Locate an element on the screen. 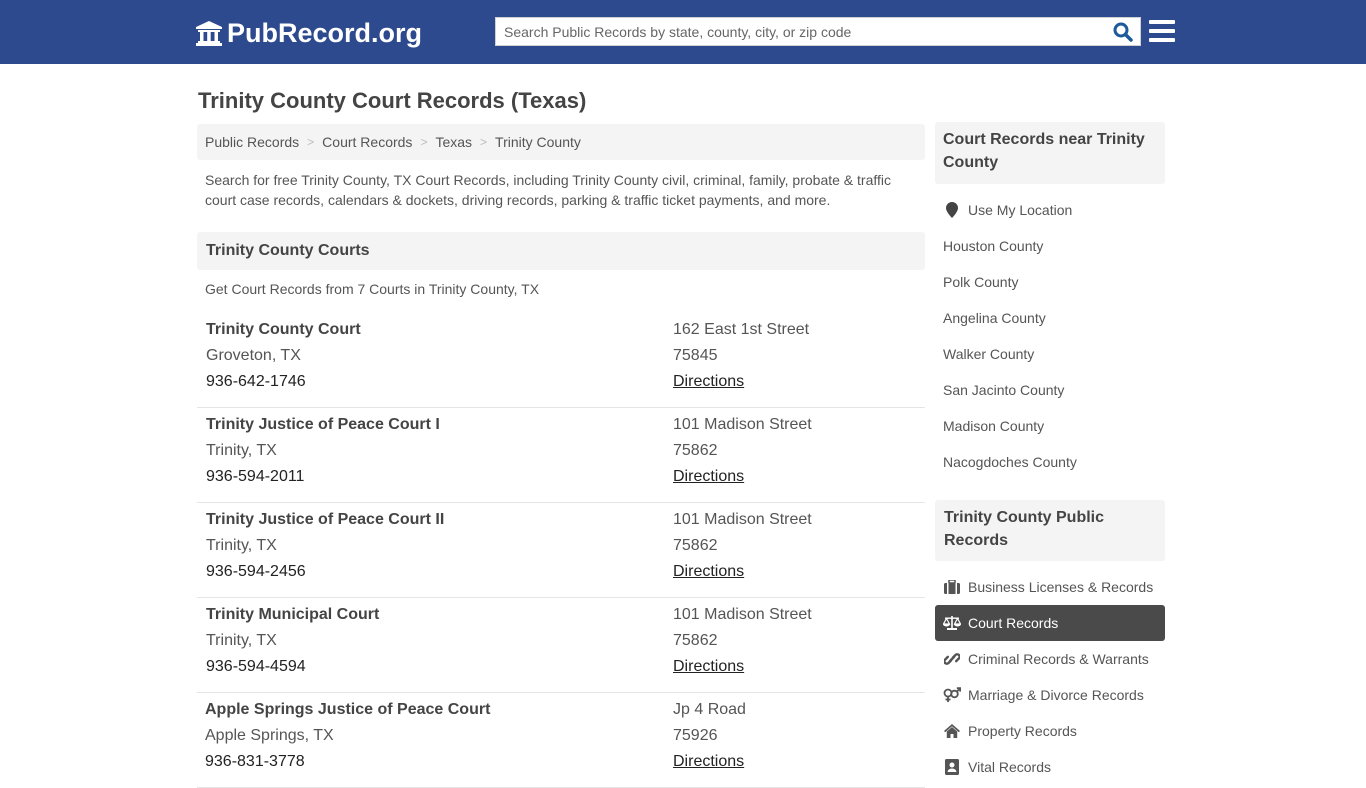 This screenshot has width=1366, height=788. court-zip: 75845 is located at coordinates (695, 355).